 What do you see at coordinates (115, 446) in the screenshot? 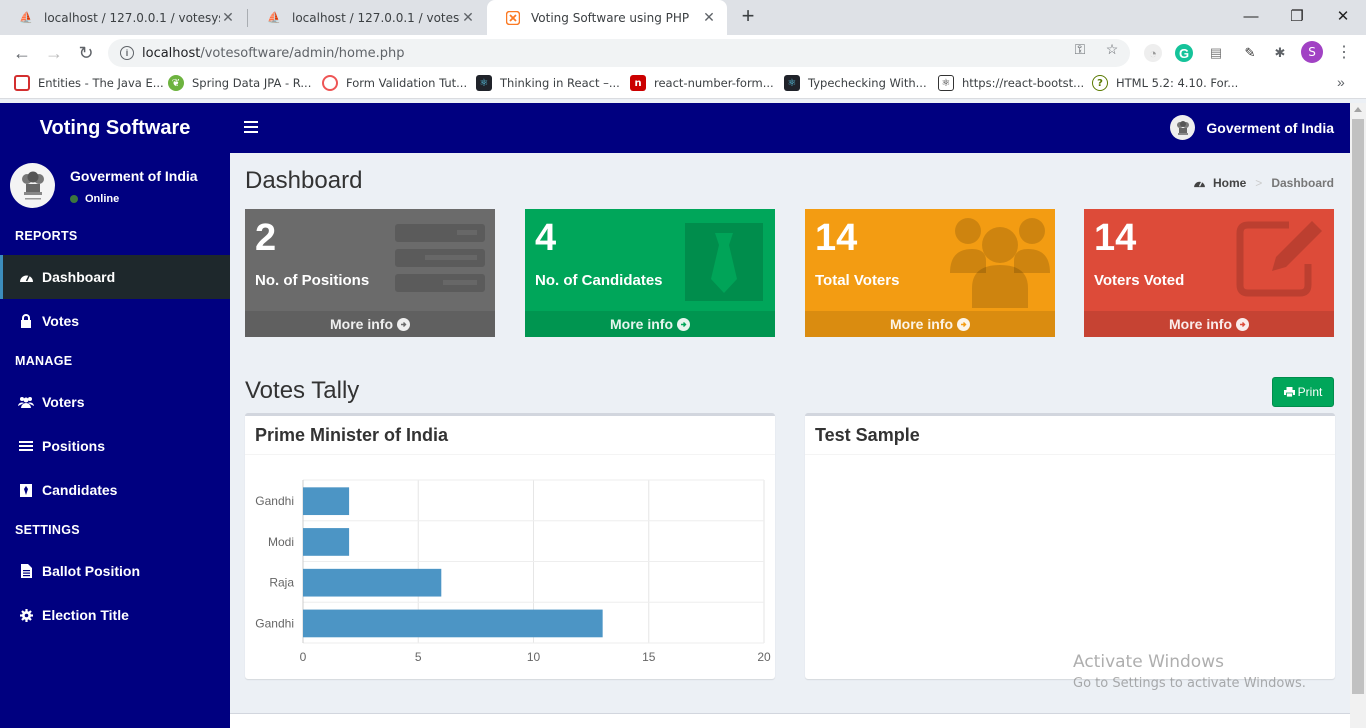
I see `sidebar-item-positions: Positions` at bounding box center [115, 446].